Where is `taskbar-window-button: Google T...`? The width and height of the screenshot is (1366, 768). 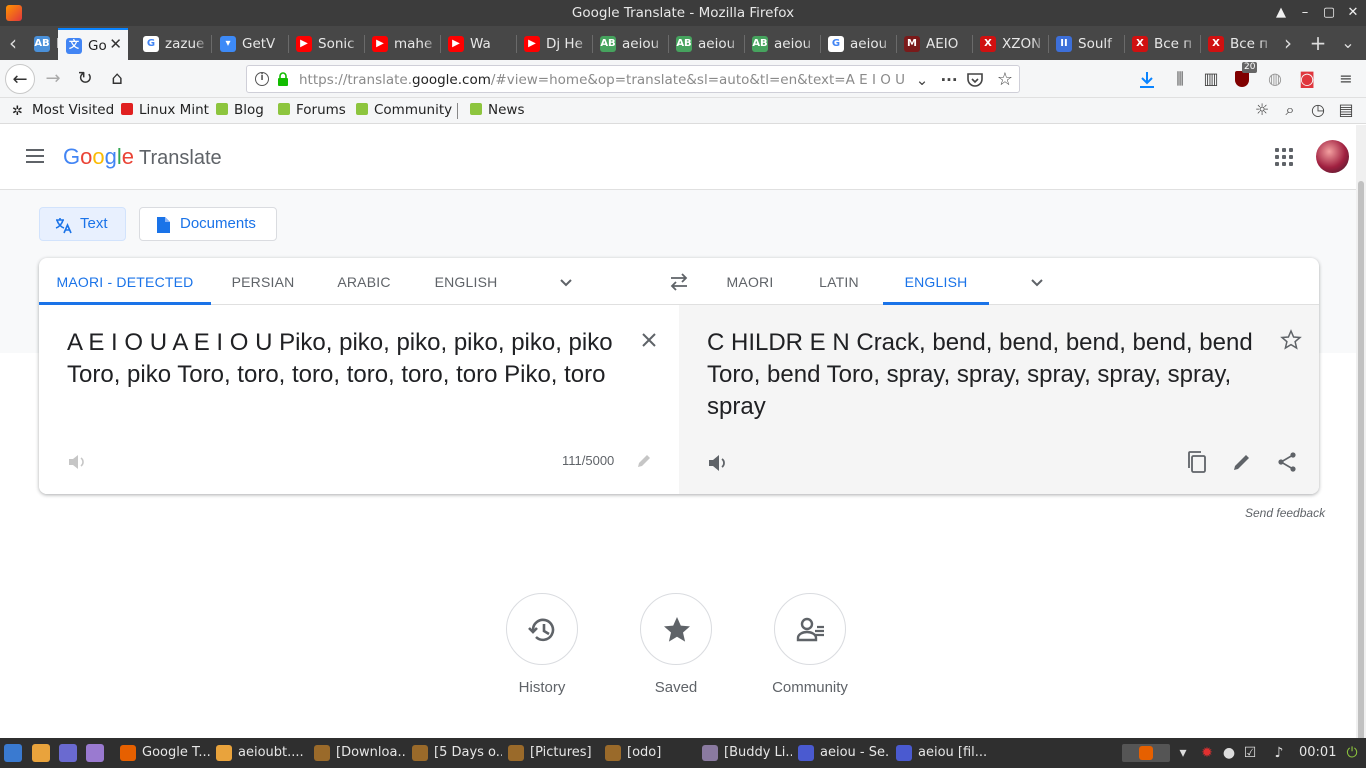
taskbar-window-button: Google T... is located at coordinates (164, 753).